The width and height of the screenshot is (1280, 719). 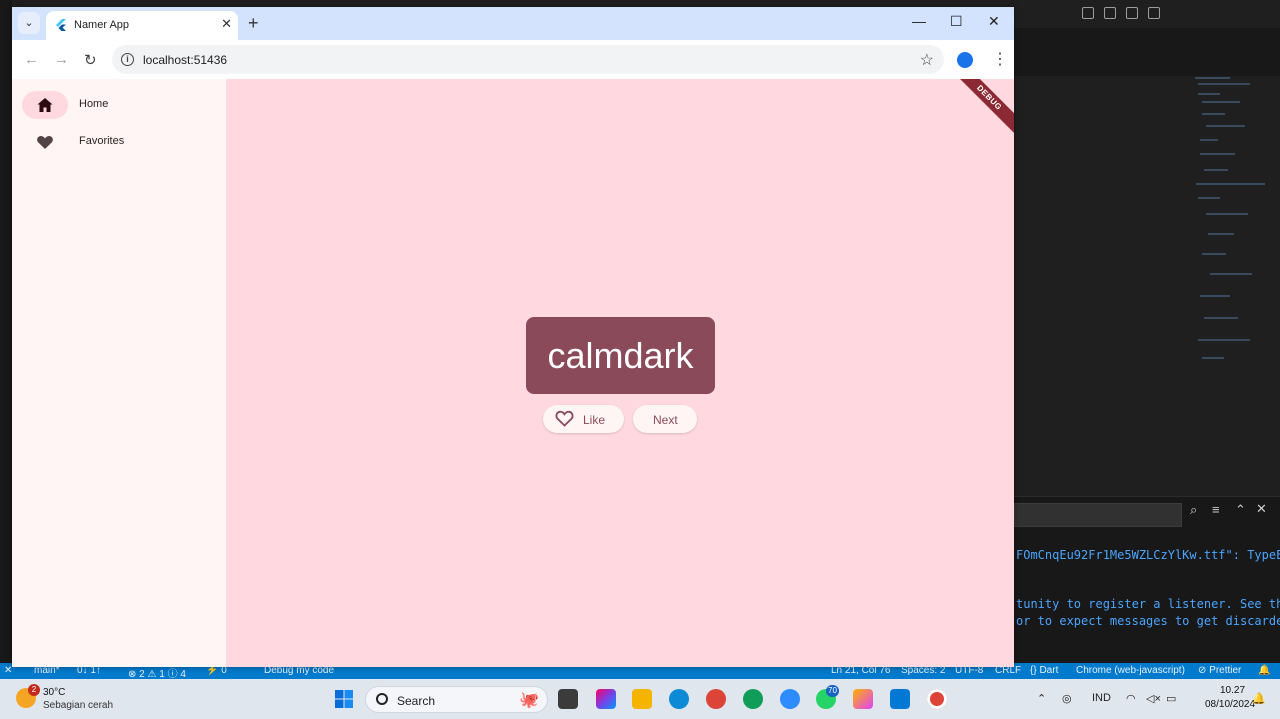 I want to click on paint-icon, so click(x=863, y=699).